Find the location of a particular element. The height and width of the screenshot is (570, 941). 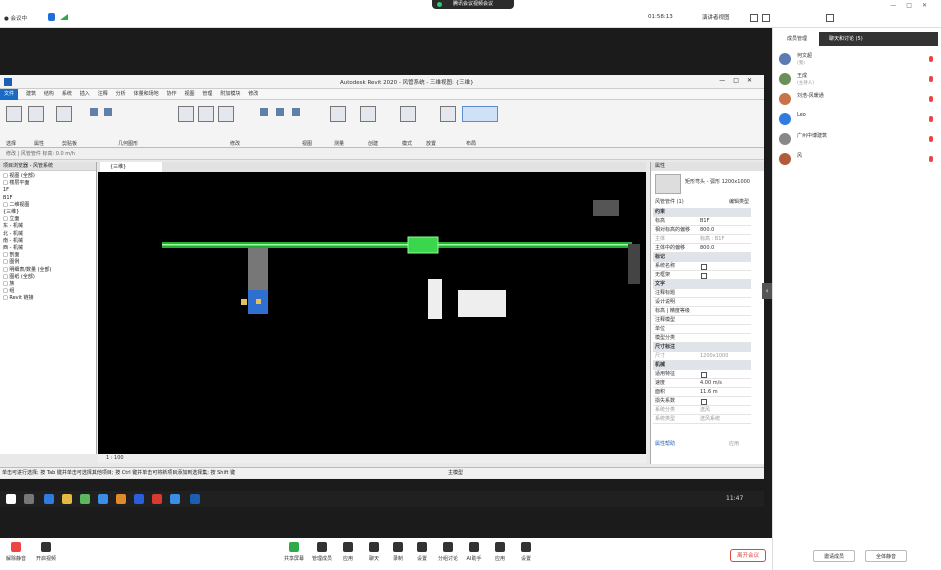

property-row: 适用特征 is located at coordinates (702, 374).